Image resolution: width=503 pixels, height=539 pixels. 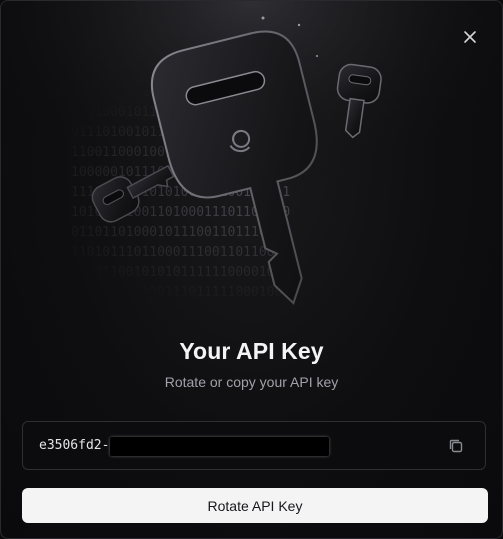 I want to click on close-icon, so click(x=470, y=37).